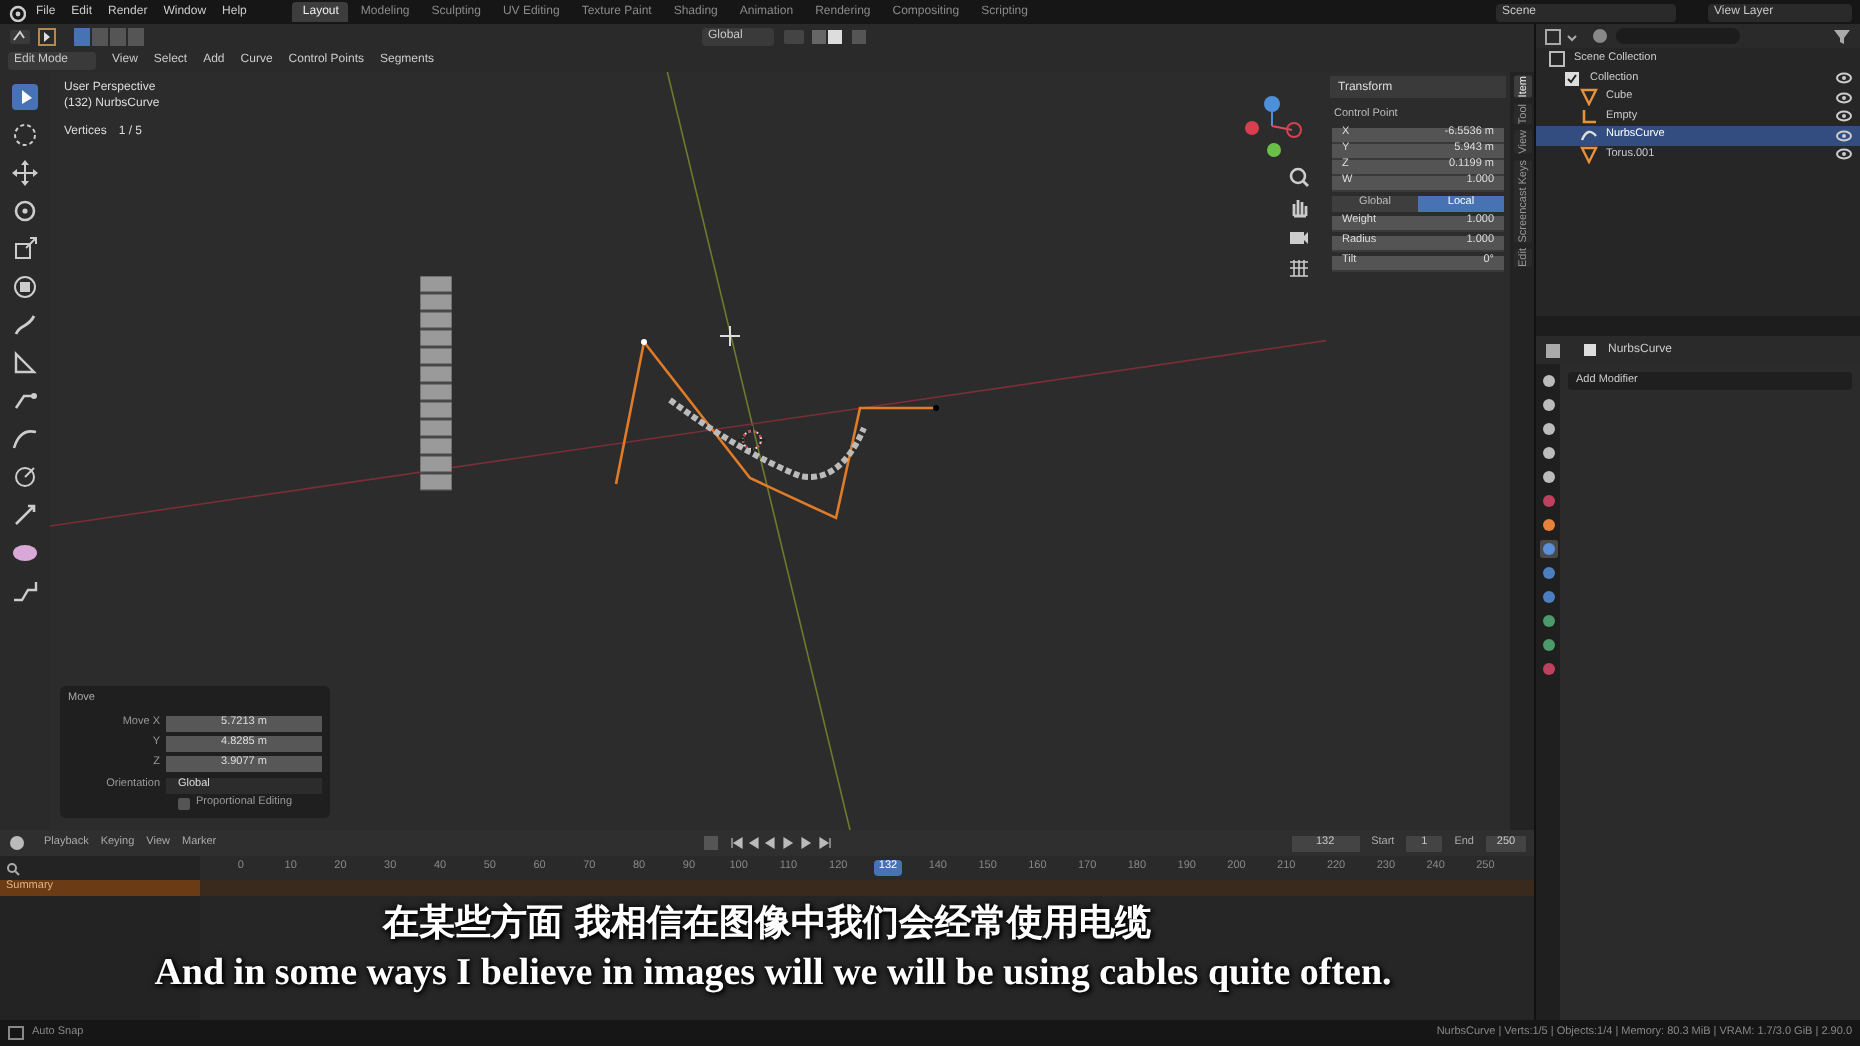 The height and width of the screenshot is (1046, 1860). What do you see at coordinates (25, 135) in the screenshot?
I see `dotted-circle-icon` at bounding box center [25, 135].